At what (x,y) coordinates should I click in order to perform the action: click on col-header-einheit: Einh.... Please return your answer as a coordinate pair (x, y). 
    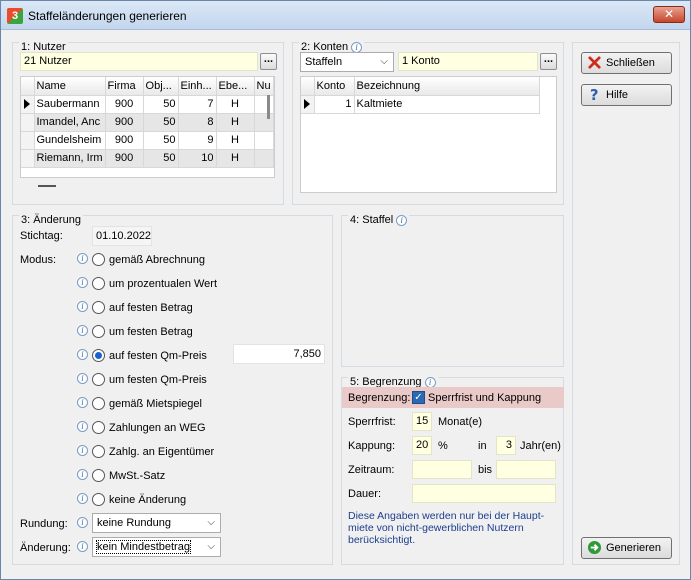
    Looking at the image, I should click on (197, 86).